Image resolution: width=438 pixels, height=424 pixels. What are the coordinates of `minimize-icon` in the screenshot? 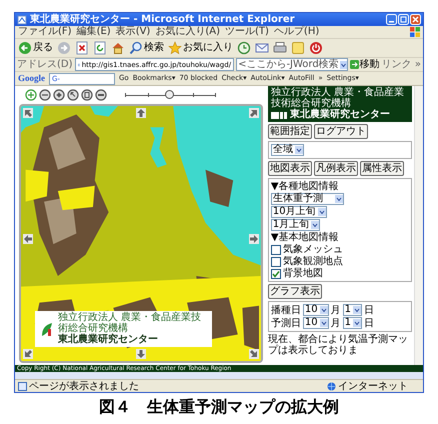 It's located at (391, 19).